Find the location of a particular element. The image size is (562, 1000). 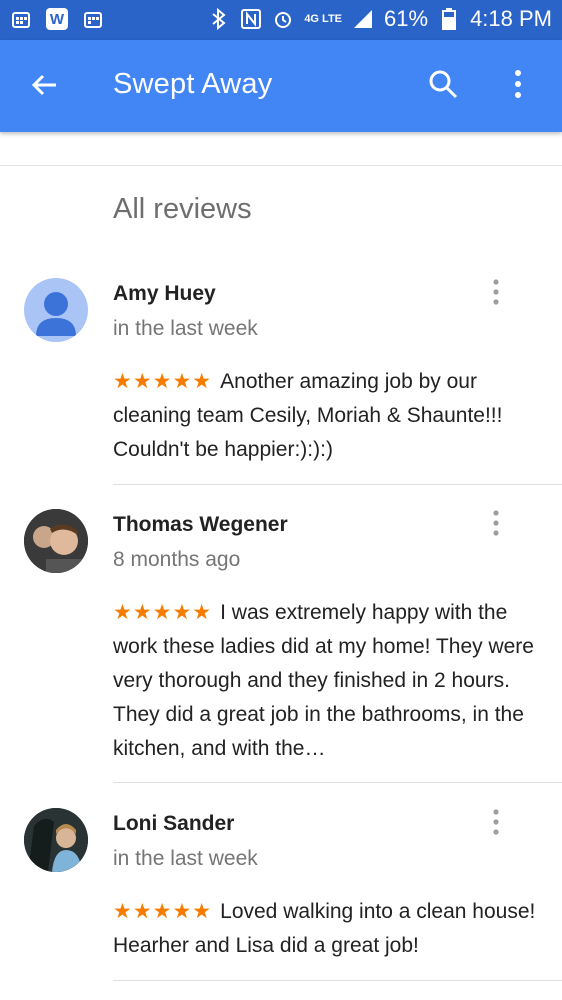

word-app-icon: W is located at coordinates (57, 19).